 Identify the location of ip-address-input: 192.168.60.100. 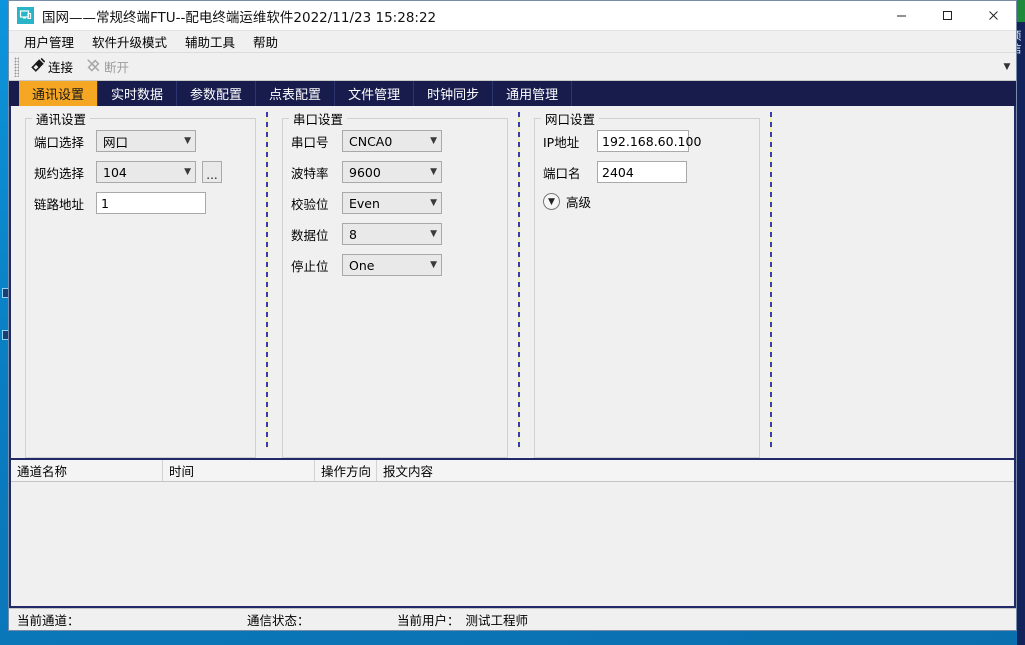
(649, 141).